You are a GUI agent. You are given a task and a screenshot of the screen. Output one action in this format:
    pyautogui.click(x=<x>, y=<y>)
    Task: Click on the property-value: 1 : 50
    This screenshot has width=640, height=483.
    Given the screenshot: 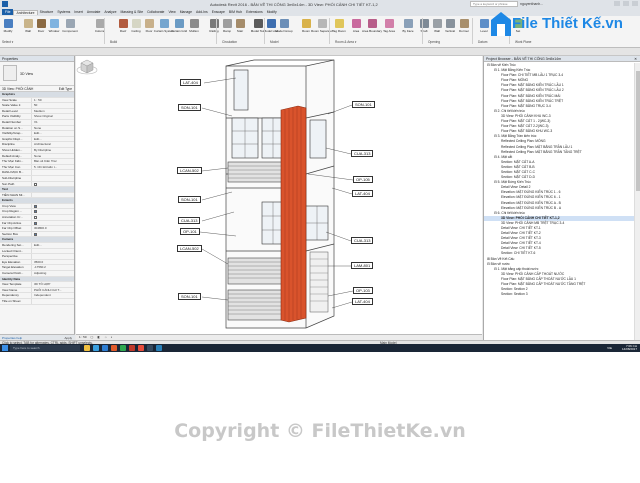 What is the action you would take?
    pyautogui.click(x=53, y=100)
    